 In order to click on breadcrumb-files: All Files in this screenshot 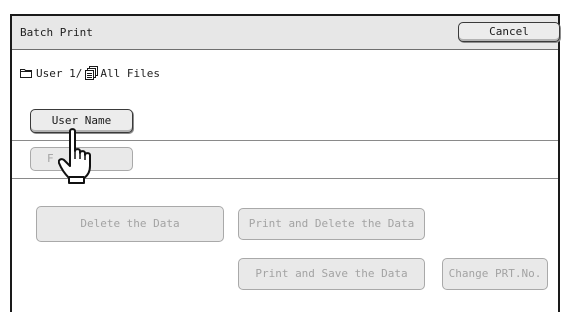, I will do `click(130, 73)`.